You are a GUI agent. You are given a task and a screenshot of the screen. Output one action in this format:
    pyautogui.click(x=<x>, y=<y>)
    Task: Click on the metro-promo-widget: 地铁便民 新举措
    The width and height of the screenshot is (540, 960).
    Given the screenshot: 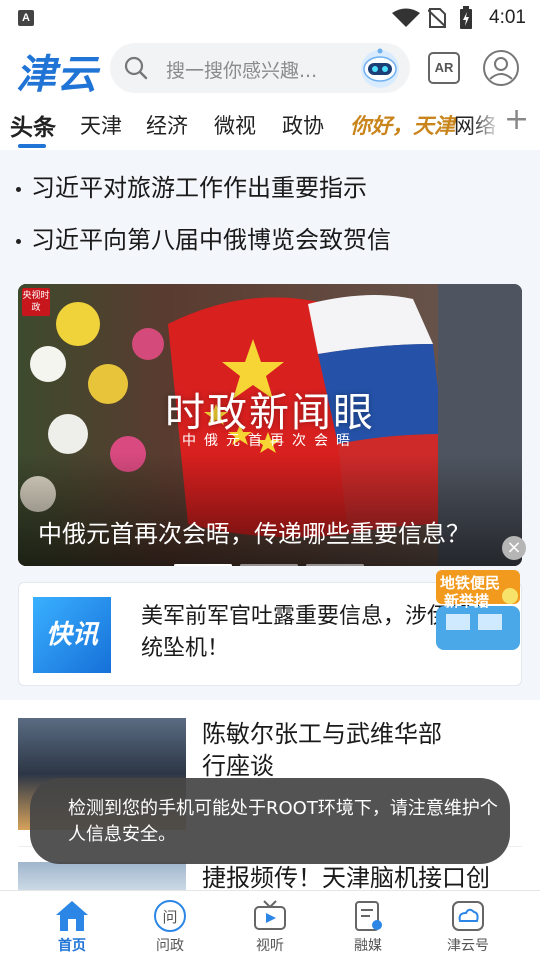 What is the action you would take?
    pyautogui.click(x=478, y=611)
    